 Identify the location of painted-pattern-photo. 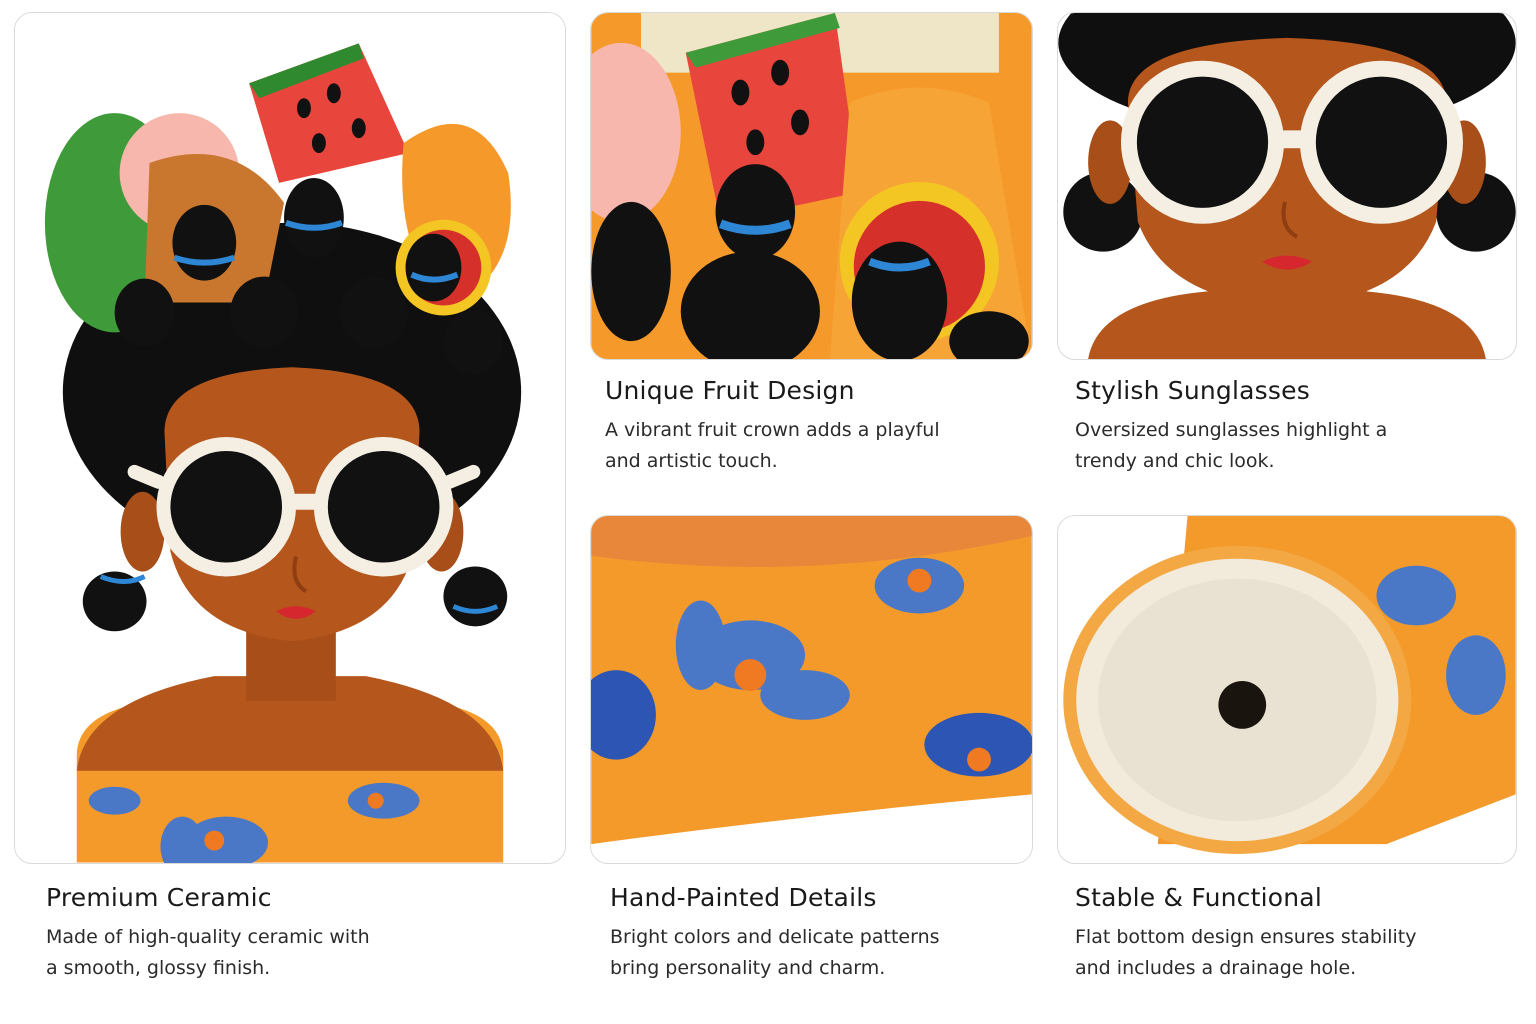
(811, 689).